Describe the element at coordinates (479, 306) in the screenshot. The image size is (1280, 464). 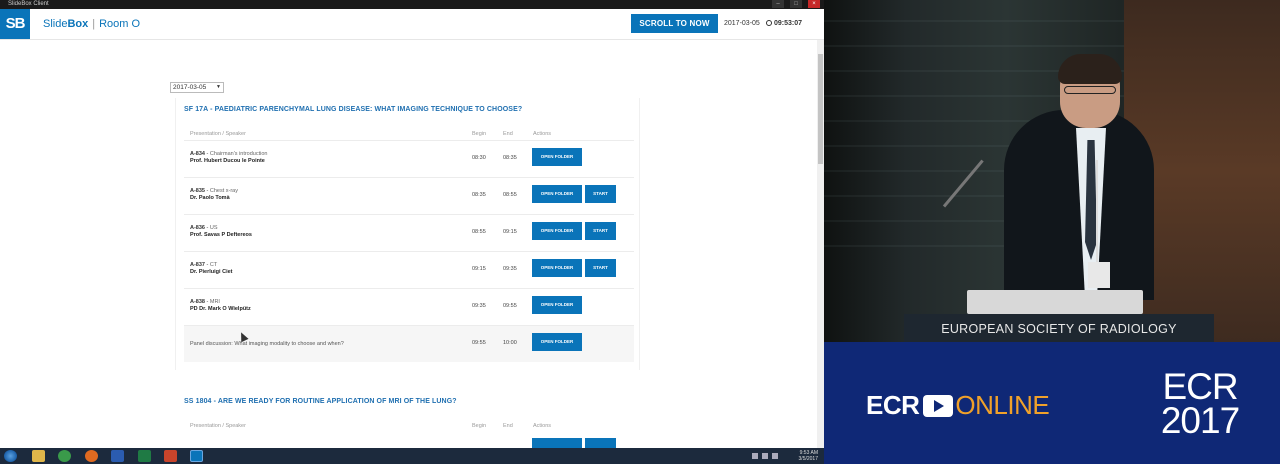
I see `begin-time: 09:35` at that location.